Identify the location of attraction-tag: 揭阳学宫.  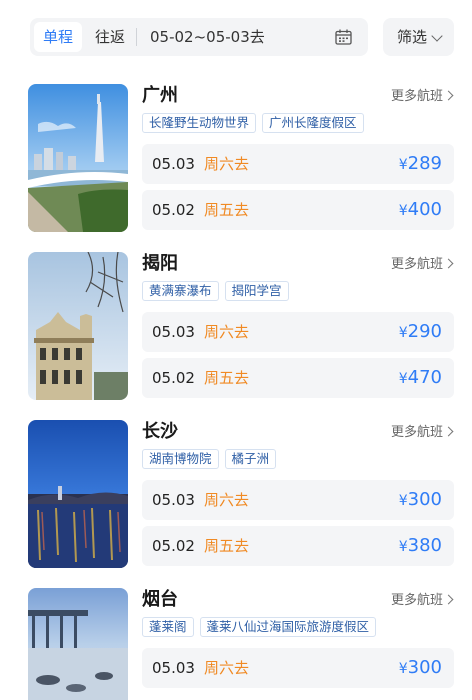
(256, 291).